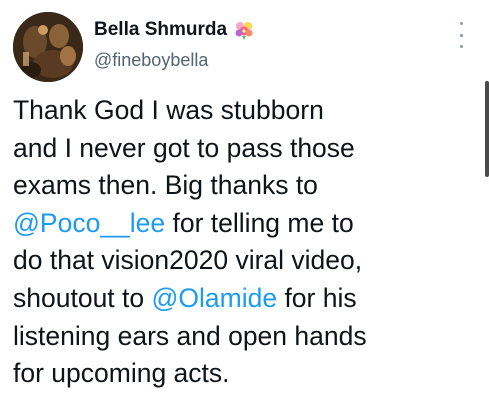 The width and height of the screenshot is (489, 420). What do you see at coordinates (215, 298) in the screenshot?
I see `mention-link-olamide: @Olamide` at bounding box center [215, 298].